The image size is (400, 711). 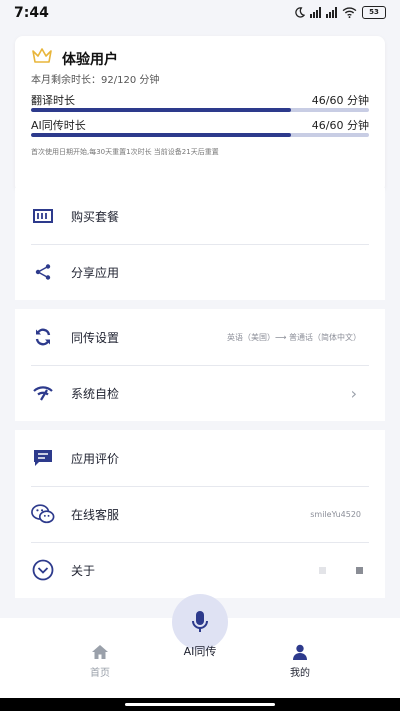 What do you see at coordinates (349, 12) in the screenshot?
I see `wifi-icon` at bounding box center [349, 12].